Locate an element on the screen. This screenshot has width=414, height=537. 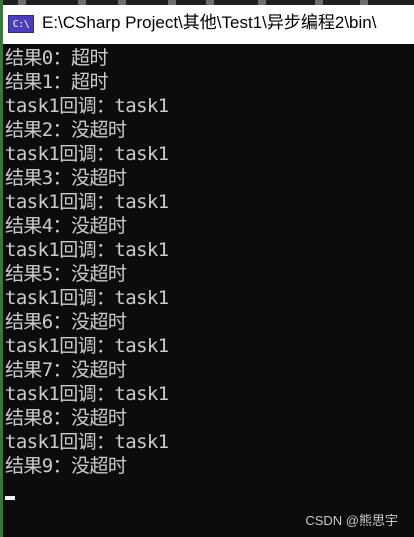
console-cursor is located at coordinates (10, 498).